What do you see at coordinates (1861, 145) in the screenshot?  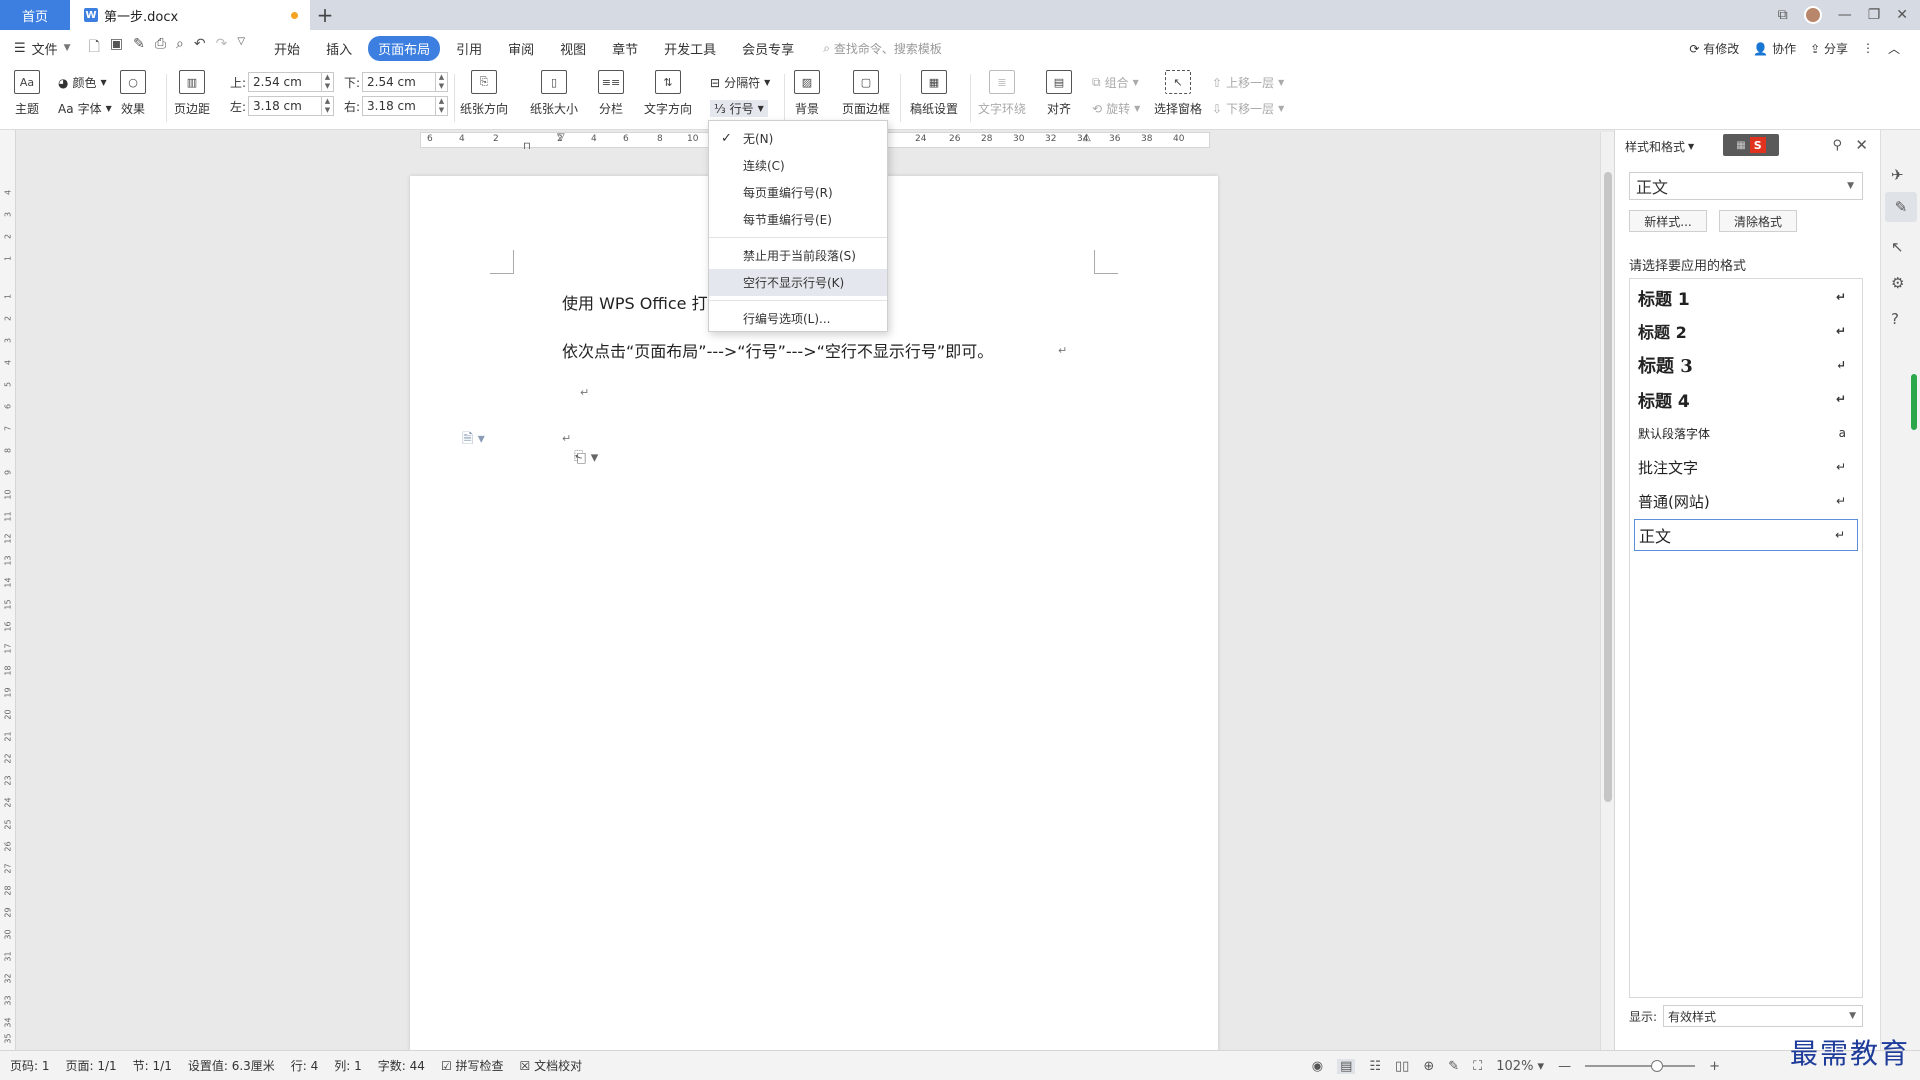 I see `close-icon: ✕` at bounding box center [1861, 145].